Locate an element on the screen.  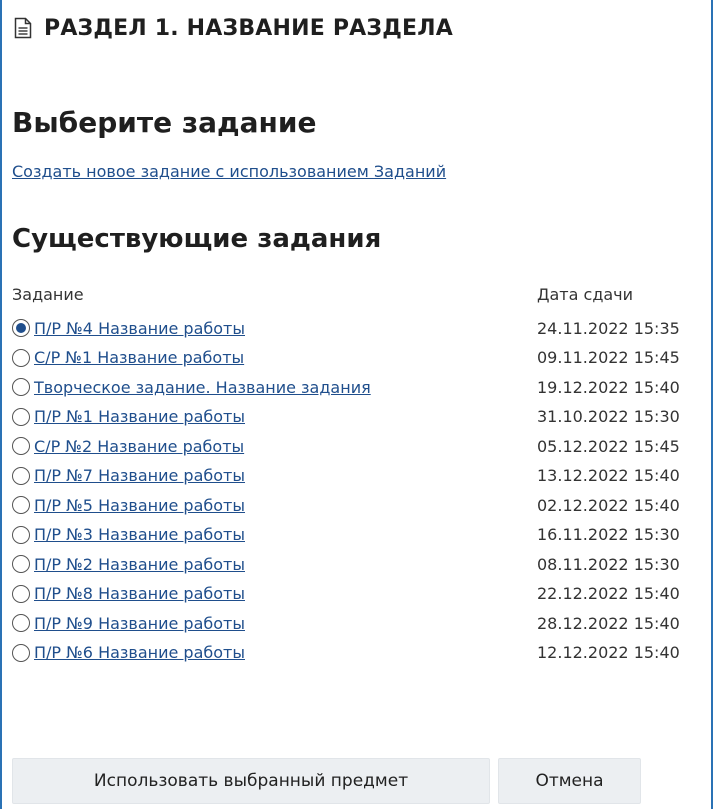
assignment-due-date: 13.12.2022 15:40 is located at coordinates (608, 475).